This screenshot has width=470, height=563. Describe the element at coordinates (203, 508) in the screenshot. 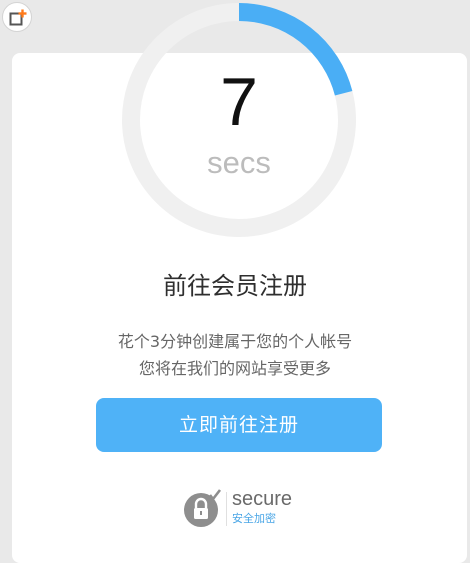

I see `lock-check-icon` at that location.